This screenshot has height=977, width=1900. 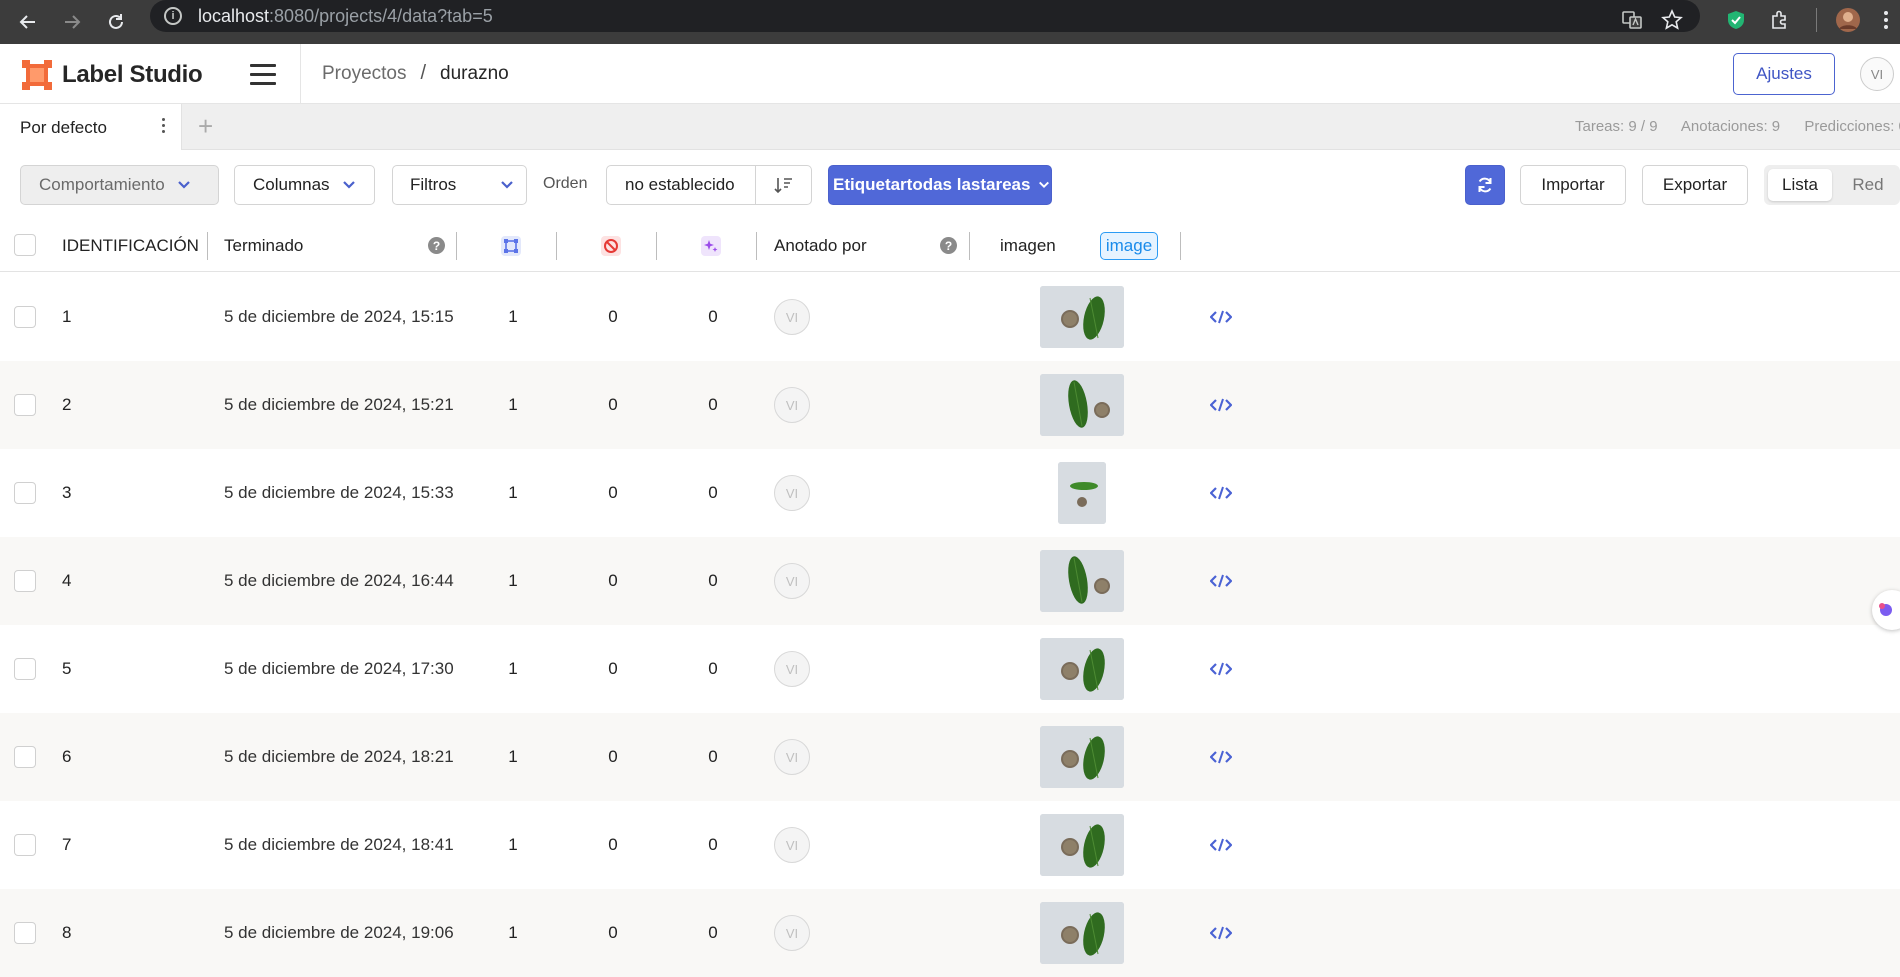 I want to click on column-header-annotated-by: Anotado por, so click(x=820, y=246).